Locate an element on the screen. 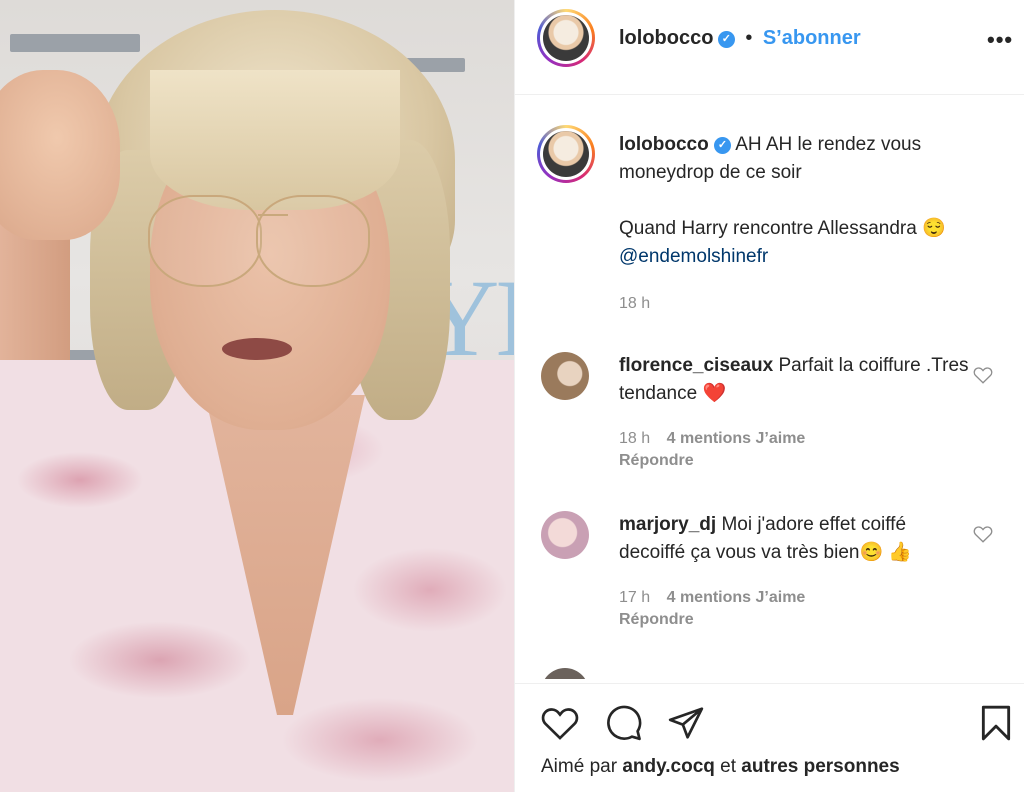 The image size is (1024, 793). comment-icon is located at coordinates (624, 723).